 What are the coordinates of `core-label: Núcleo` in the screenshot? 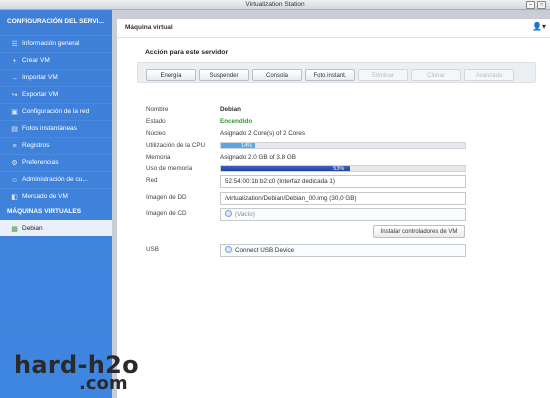 It's located at (156, 133).